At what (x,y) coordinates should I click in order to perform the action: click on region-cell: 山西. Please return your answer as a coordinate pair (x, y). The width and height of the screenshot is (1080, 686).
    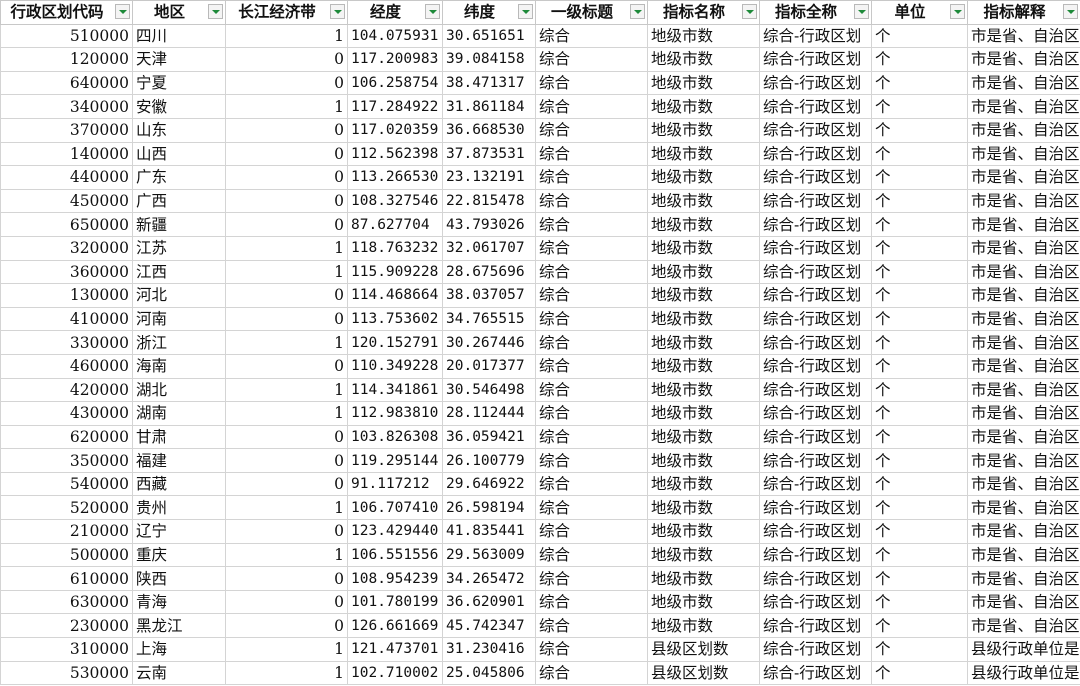
    Looking at the image, I should click on (179, 154).